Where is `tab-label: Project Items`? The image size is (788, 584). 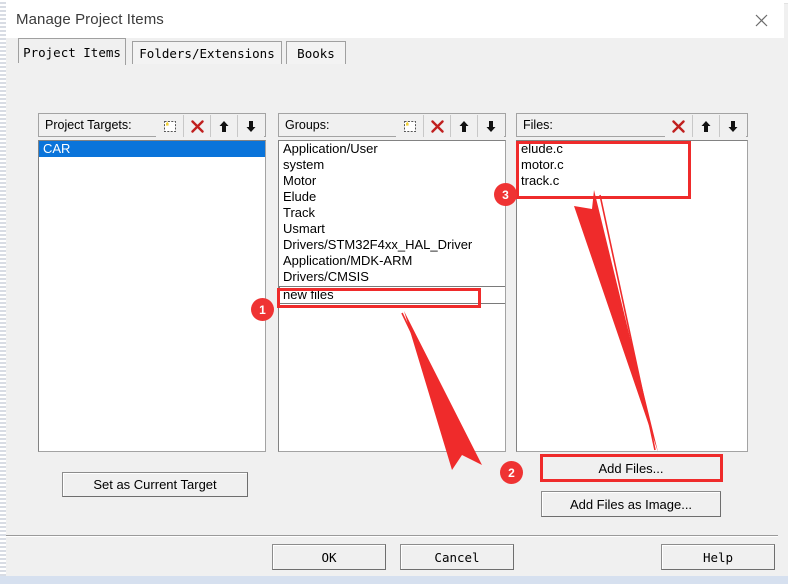
tab-label: Project Items is located at coordinates (72, 52).